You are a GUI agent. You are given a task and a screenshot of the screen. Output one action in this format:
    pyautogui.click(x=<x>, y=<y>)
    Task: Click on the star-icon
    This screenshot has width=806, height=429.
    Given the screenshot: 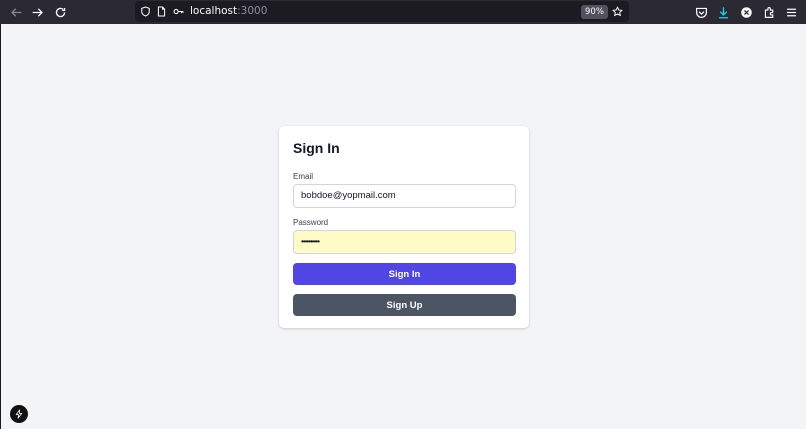 What is the action you would take?
    pyautogui.click(x=617, y=11)
    